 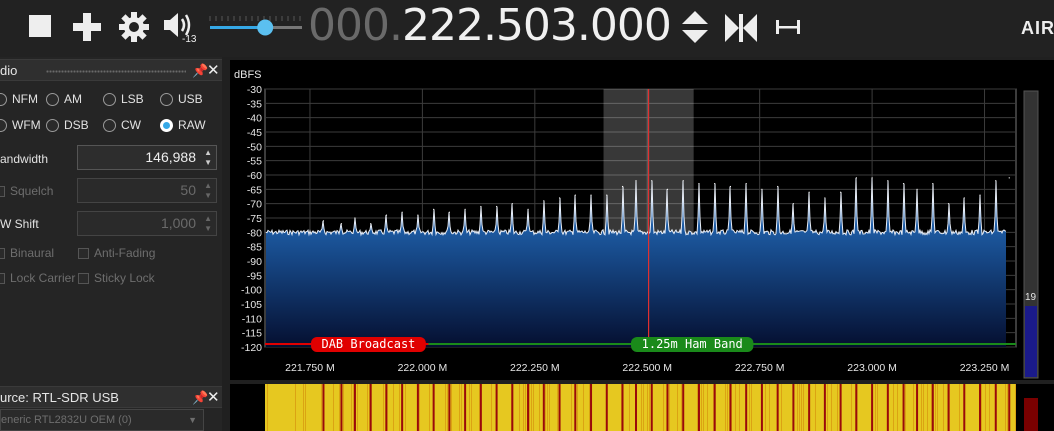 I want to click on bandwidth-input: 146,988 ▲ ▼, so click(x=147, y=157).